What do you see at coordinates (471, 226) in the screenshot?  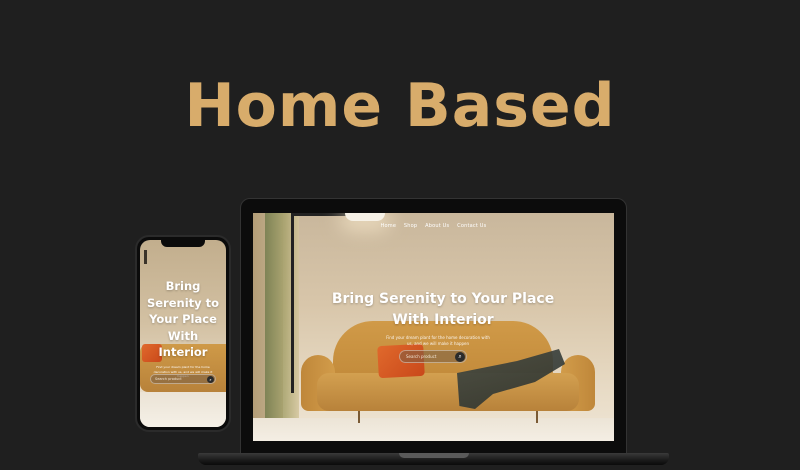 I see `nav-contact-us: Contact Us` at bounding box center [471, 226].